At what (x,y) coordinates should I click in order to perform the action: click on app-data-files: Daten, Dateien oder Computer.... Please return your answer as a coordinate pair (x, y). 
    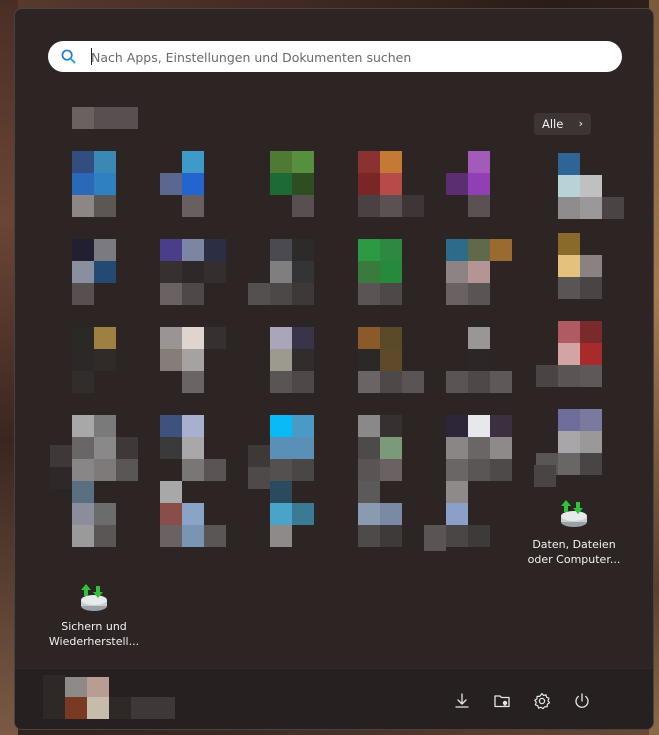
    Looking at the image, I should click on (574, 535).